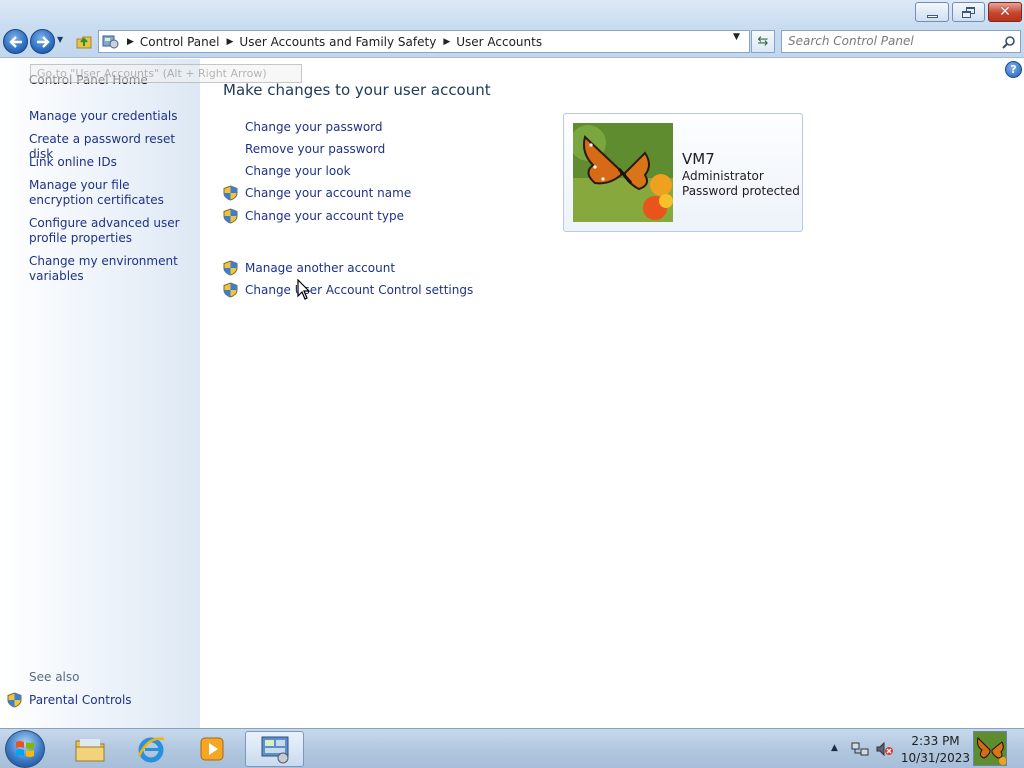 The width and height of the screenshot is (1024, 768). Describe the element at coordinates (1009, 42) in the screenshot. I see `search-icon` at that location.